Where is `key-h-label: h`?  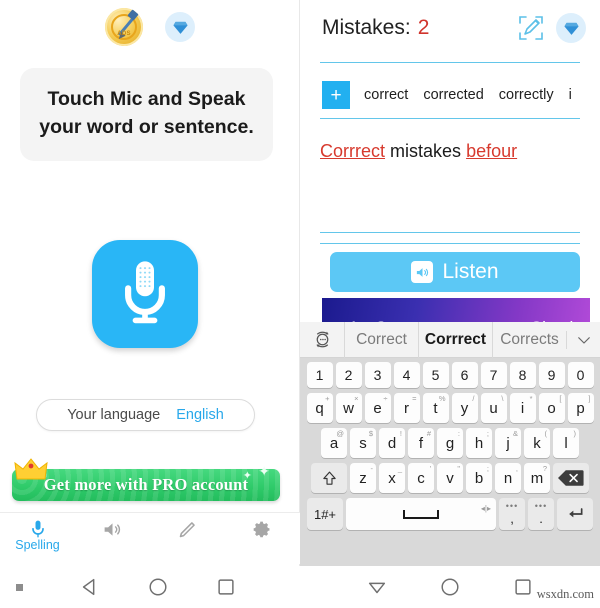
key-h-label: h is located at coordinates (479, 443).